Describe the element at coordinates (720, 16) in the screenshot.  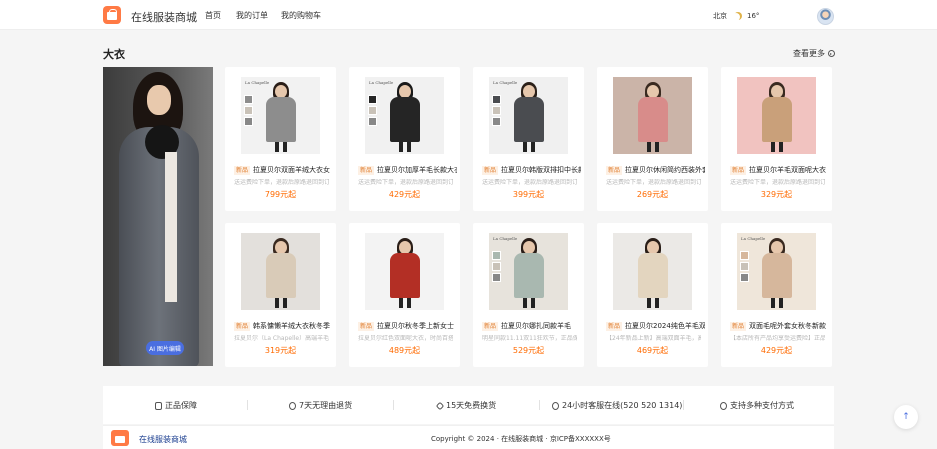
I see `weather-city: 北京` at that location.